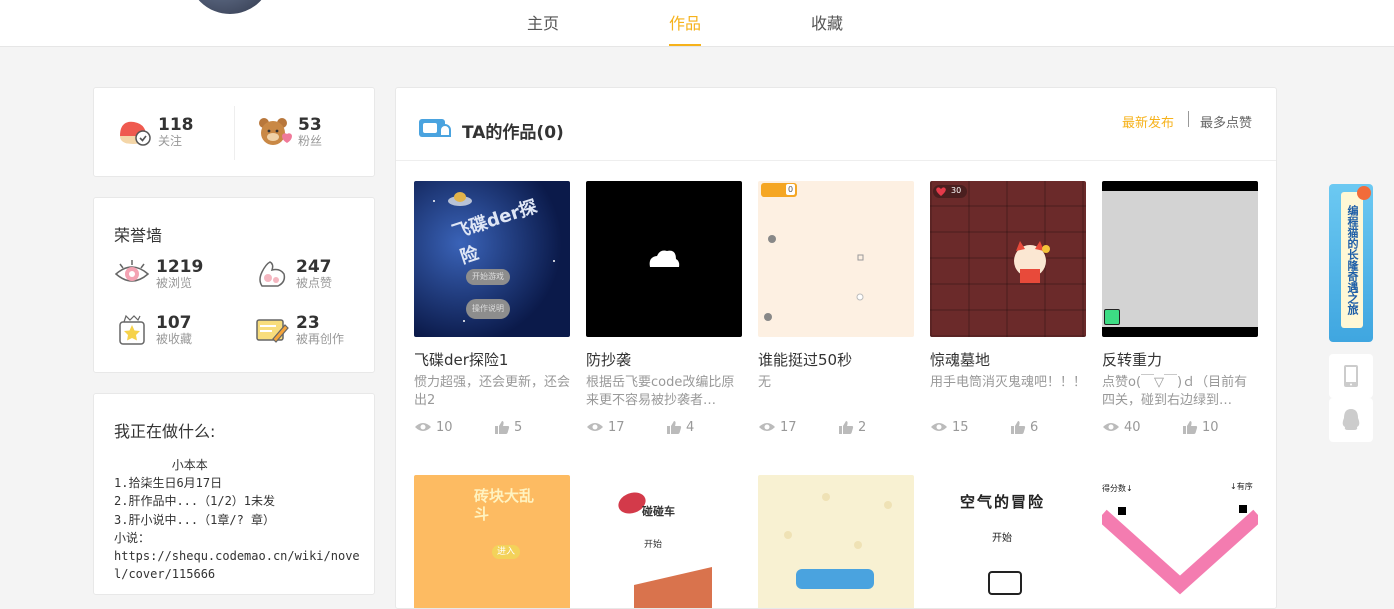 The height and width of the screenshot is (609, 1394). What do you see at coordinates (1226, 121) in the screenshot?
I see `sort-likes-link: 最多点赞` at bounding box center [1226, 121].